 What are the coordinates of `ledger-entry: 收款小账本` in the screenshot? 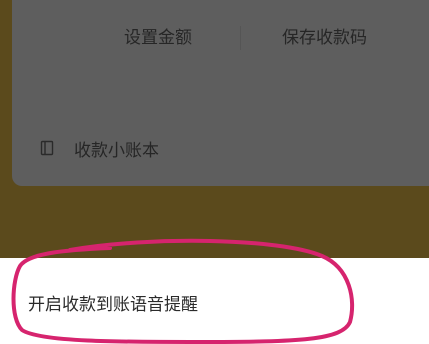 It's located at (99, 148).